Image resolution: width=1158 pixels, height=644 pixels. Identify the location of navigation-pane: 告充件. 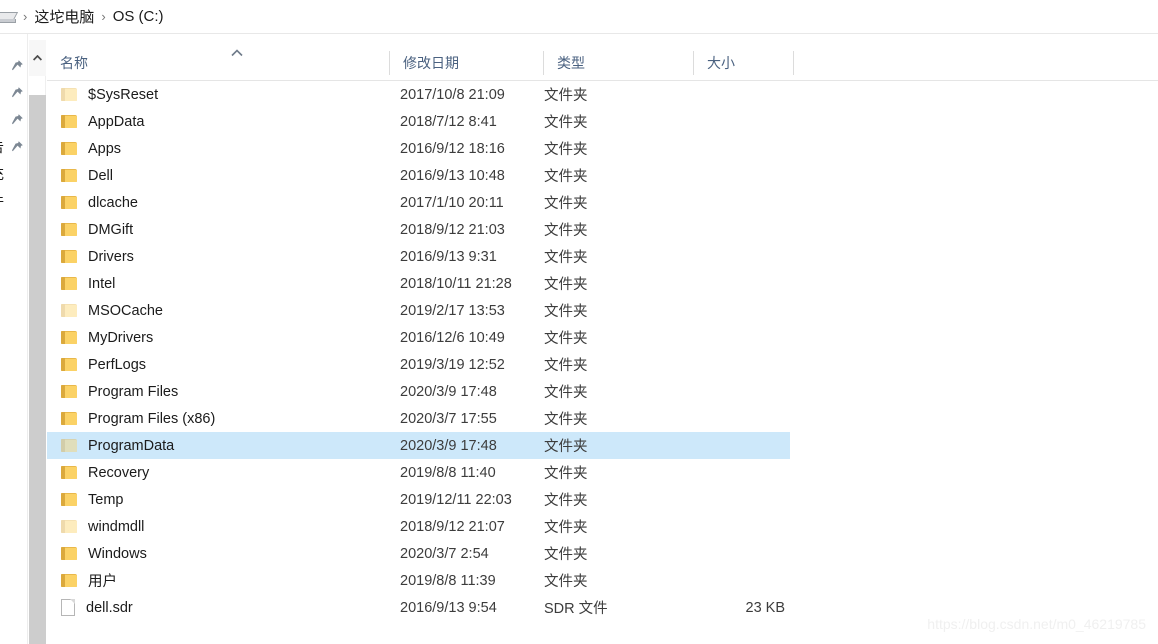
(14, 339).